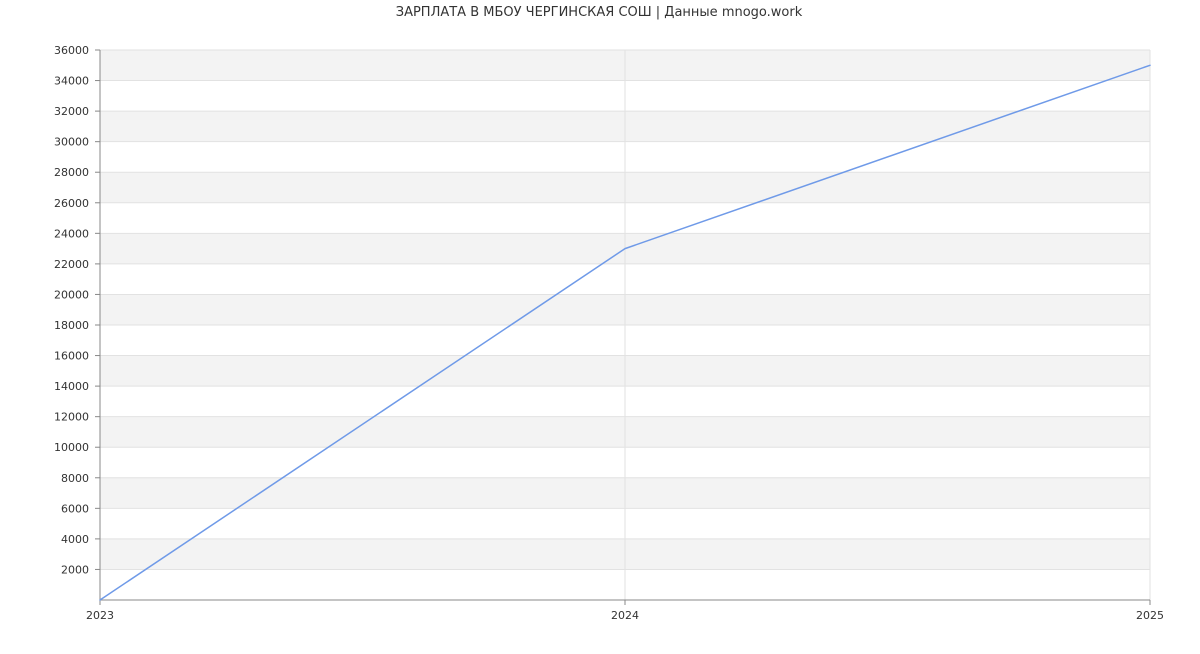 This screenshot has height=654, width=1200. What do you see at coordinates (75, 539) in the screenshot?
I see `y-tick-label: 4000` at bounding box center [75, 539].